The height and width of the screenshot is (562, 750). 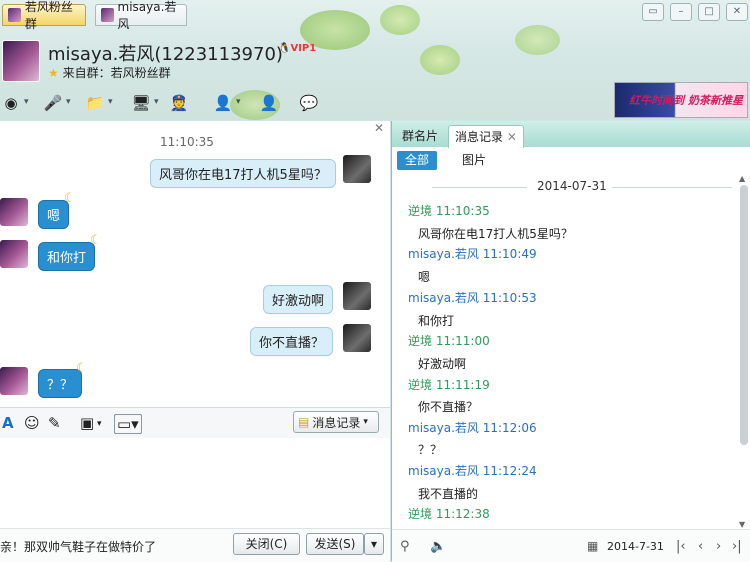 I want to click on ad-text: 红牛时间到 奶茶新推星, so click(x=686, y=100).